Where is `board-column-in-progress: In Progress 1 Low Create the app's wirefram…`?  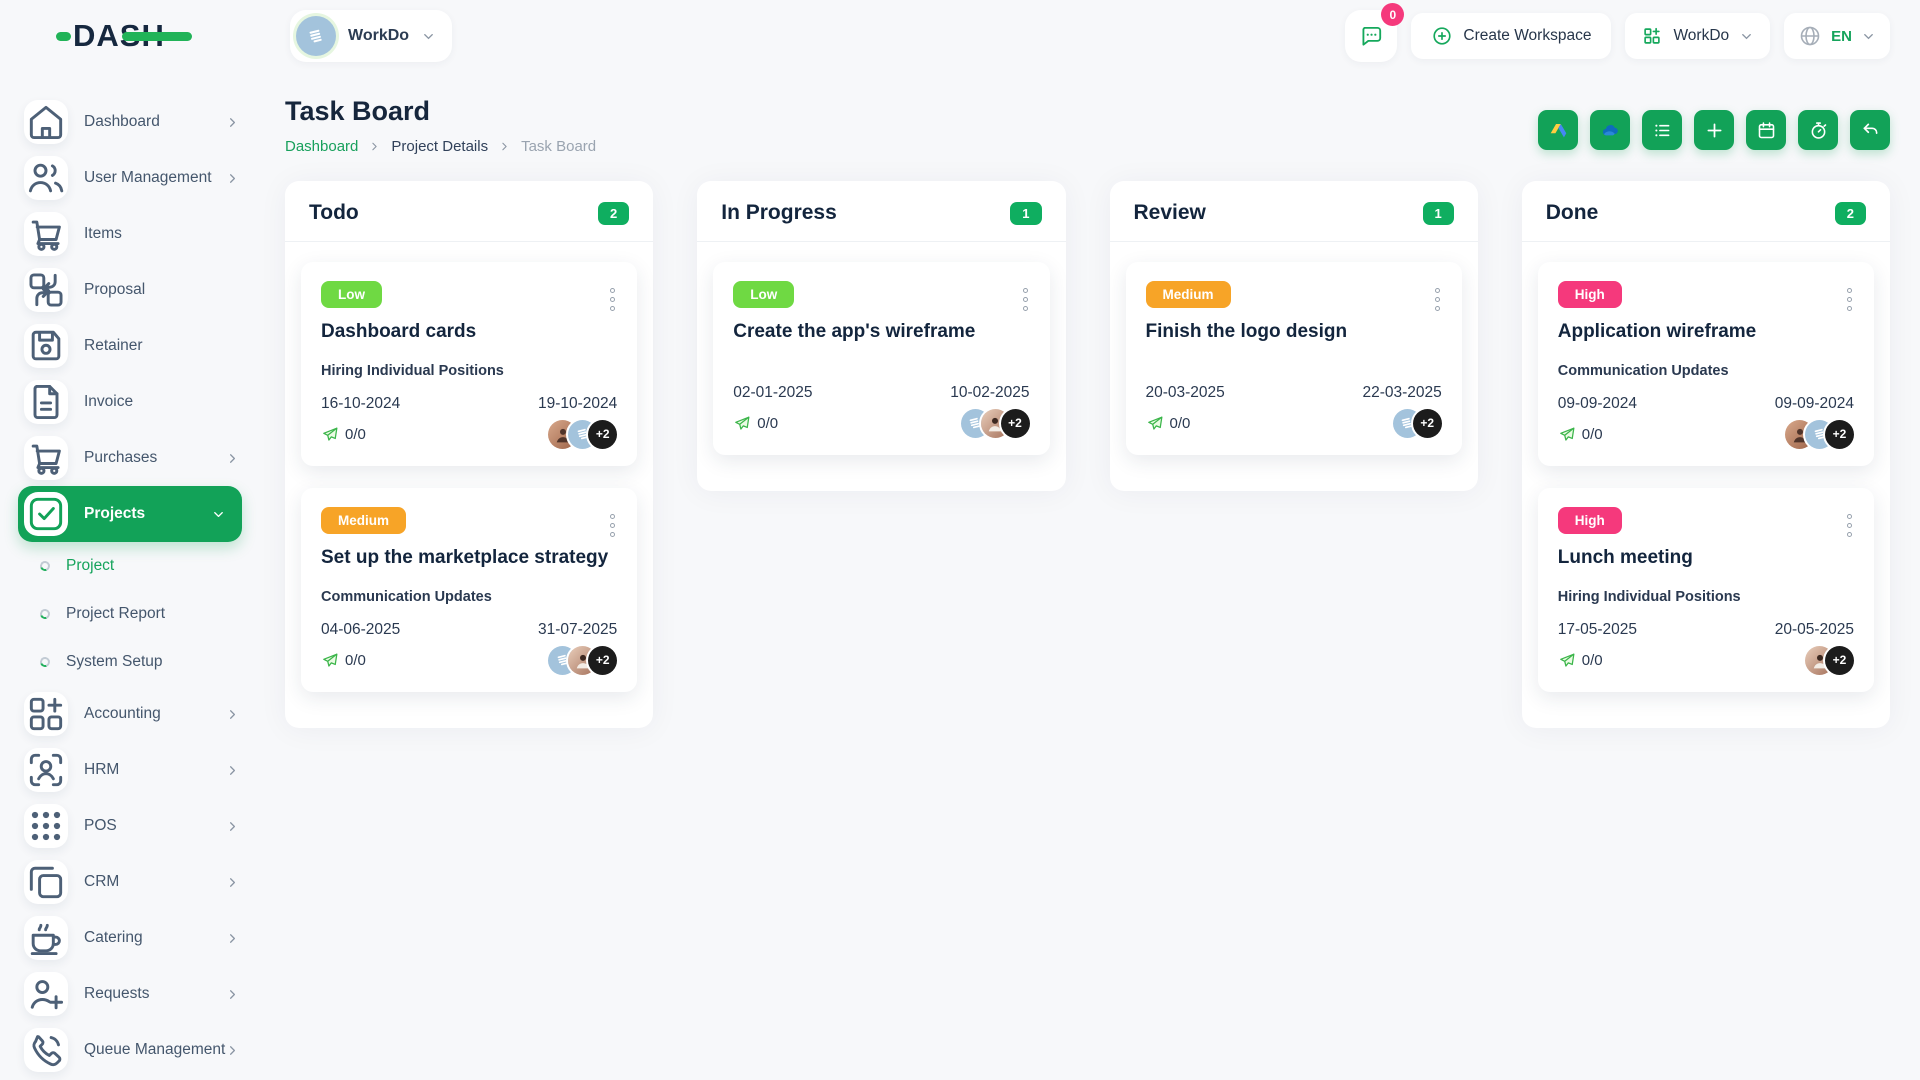 board-column-in-progress: In Progress 1 Low Create the app's wirefram… is located at coordinates (881, 336).